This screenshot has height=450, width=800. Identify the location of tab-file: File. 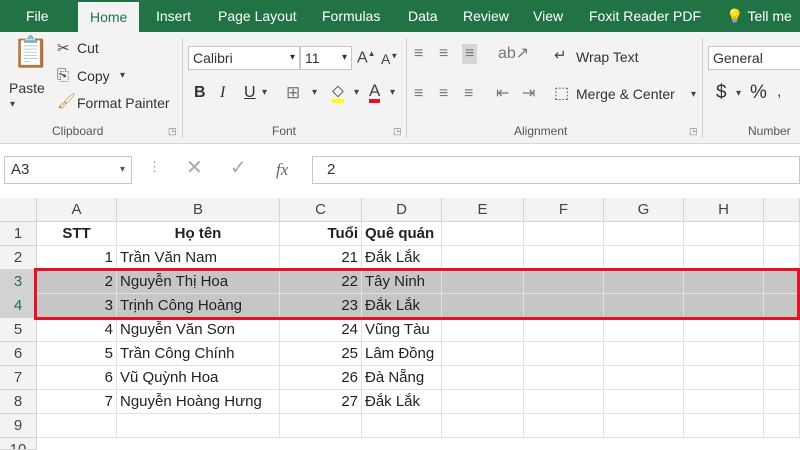
(37, 16).